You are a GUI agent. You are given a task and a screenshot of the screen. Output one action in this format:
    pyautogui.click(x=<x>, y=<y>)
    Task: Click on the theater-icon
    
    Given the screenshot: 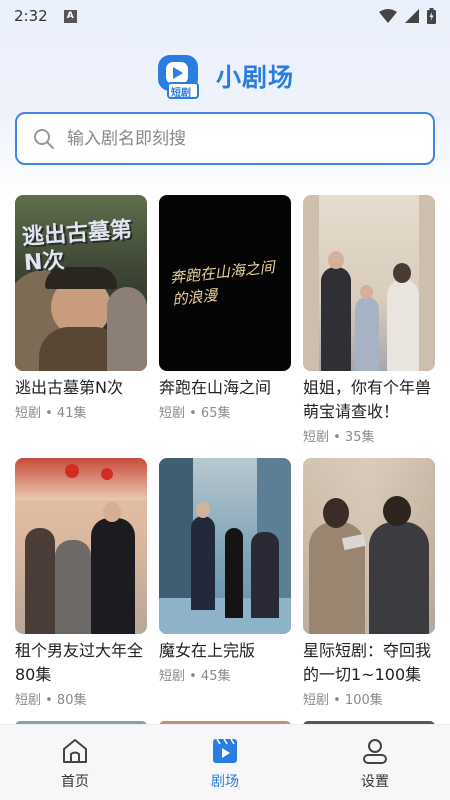 What is the action you would take?
    pyautogui.click(x=225, y=750)
    